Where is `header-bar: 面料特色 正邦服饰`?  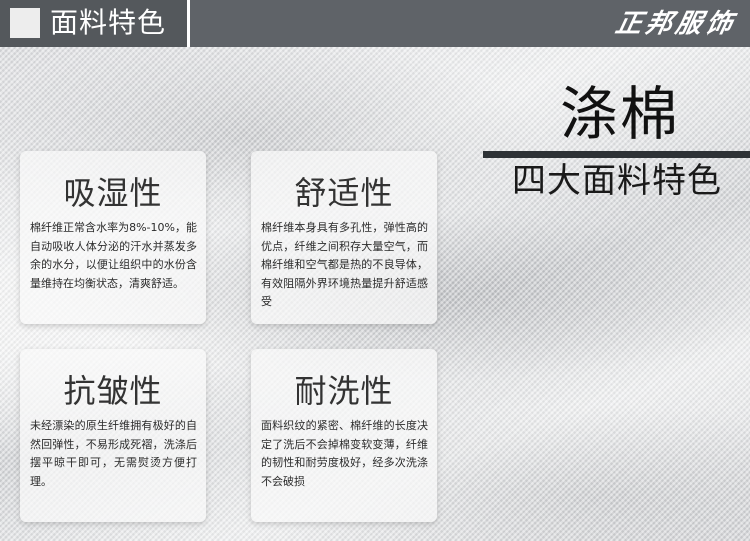 header-bar: 面料特色 正邦服饰 is located at coordinates (375, 23).